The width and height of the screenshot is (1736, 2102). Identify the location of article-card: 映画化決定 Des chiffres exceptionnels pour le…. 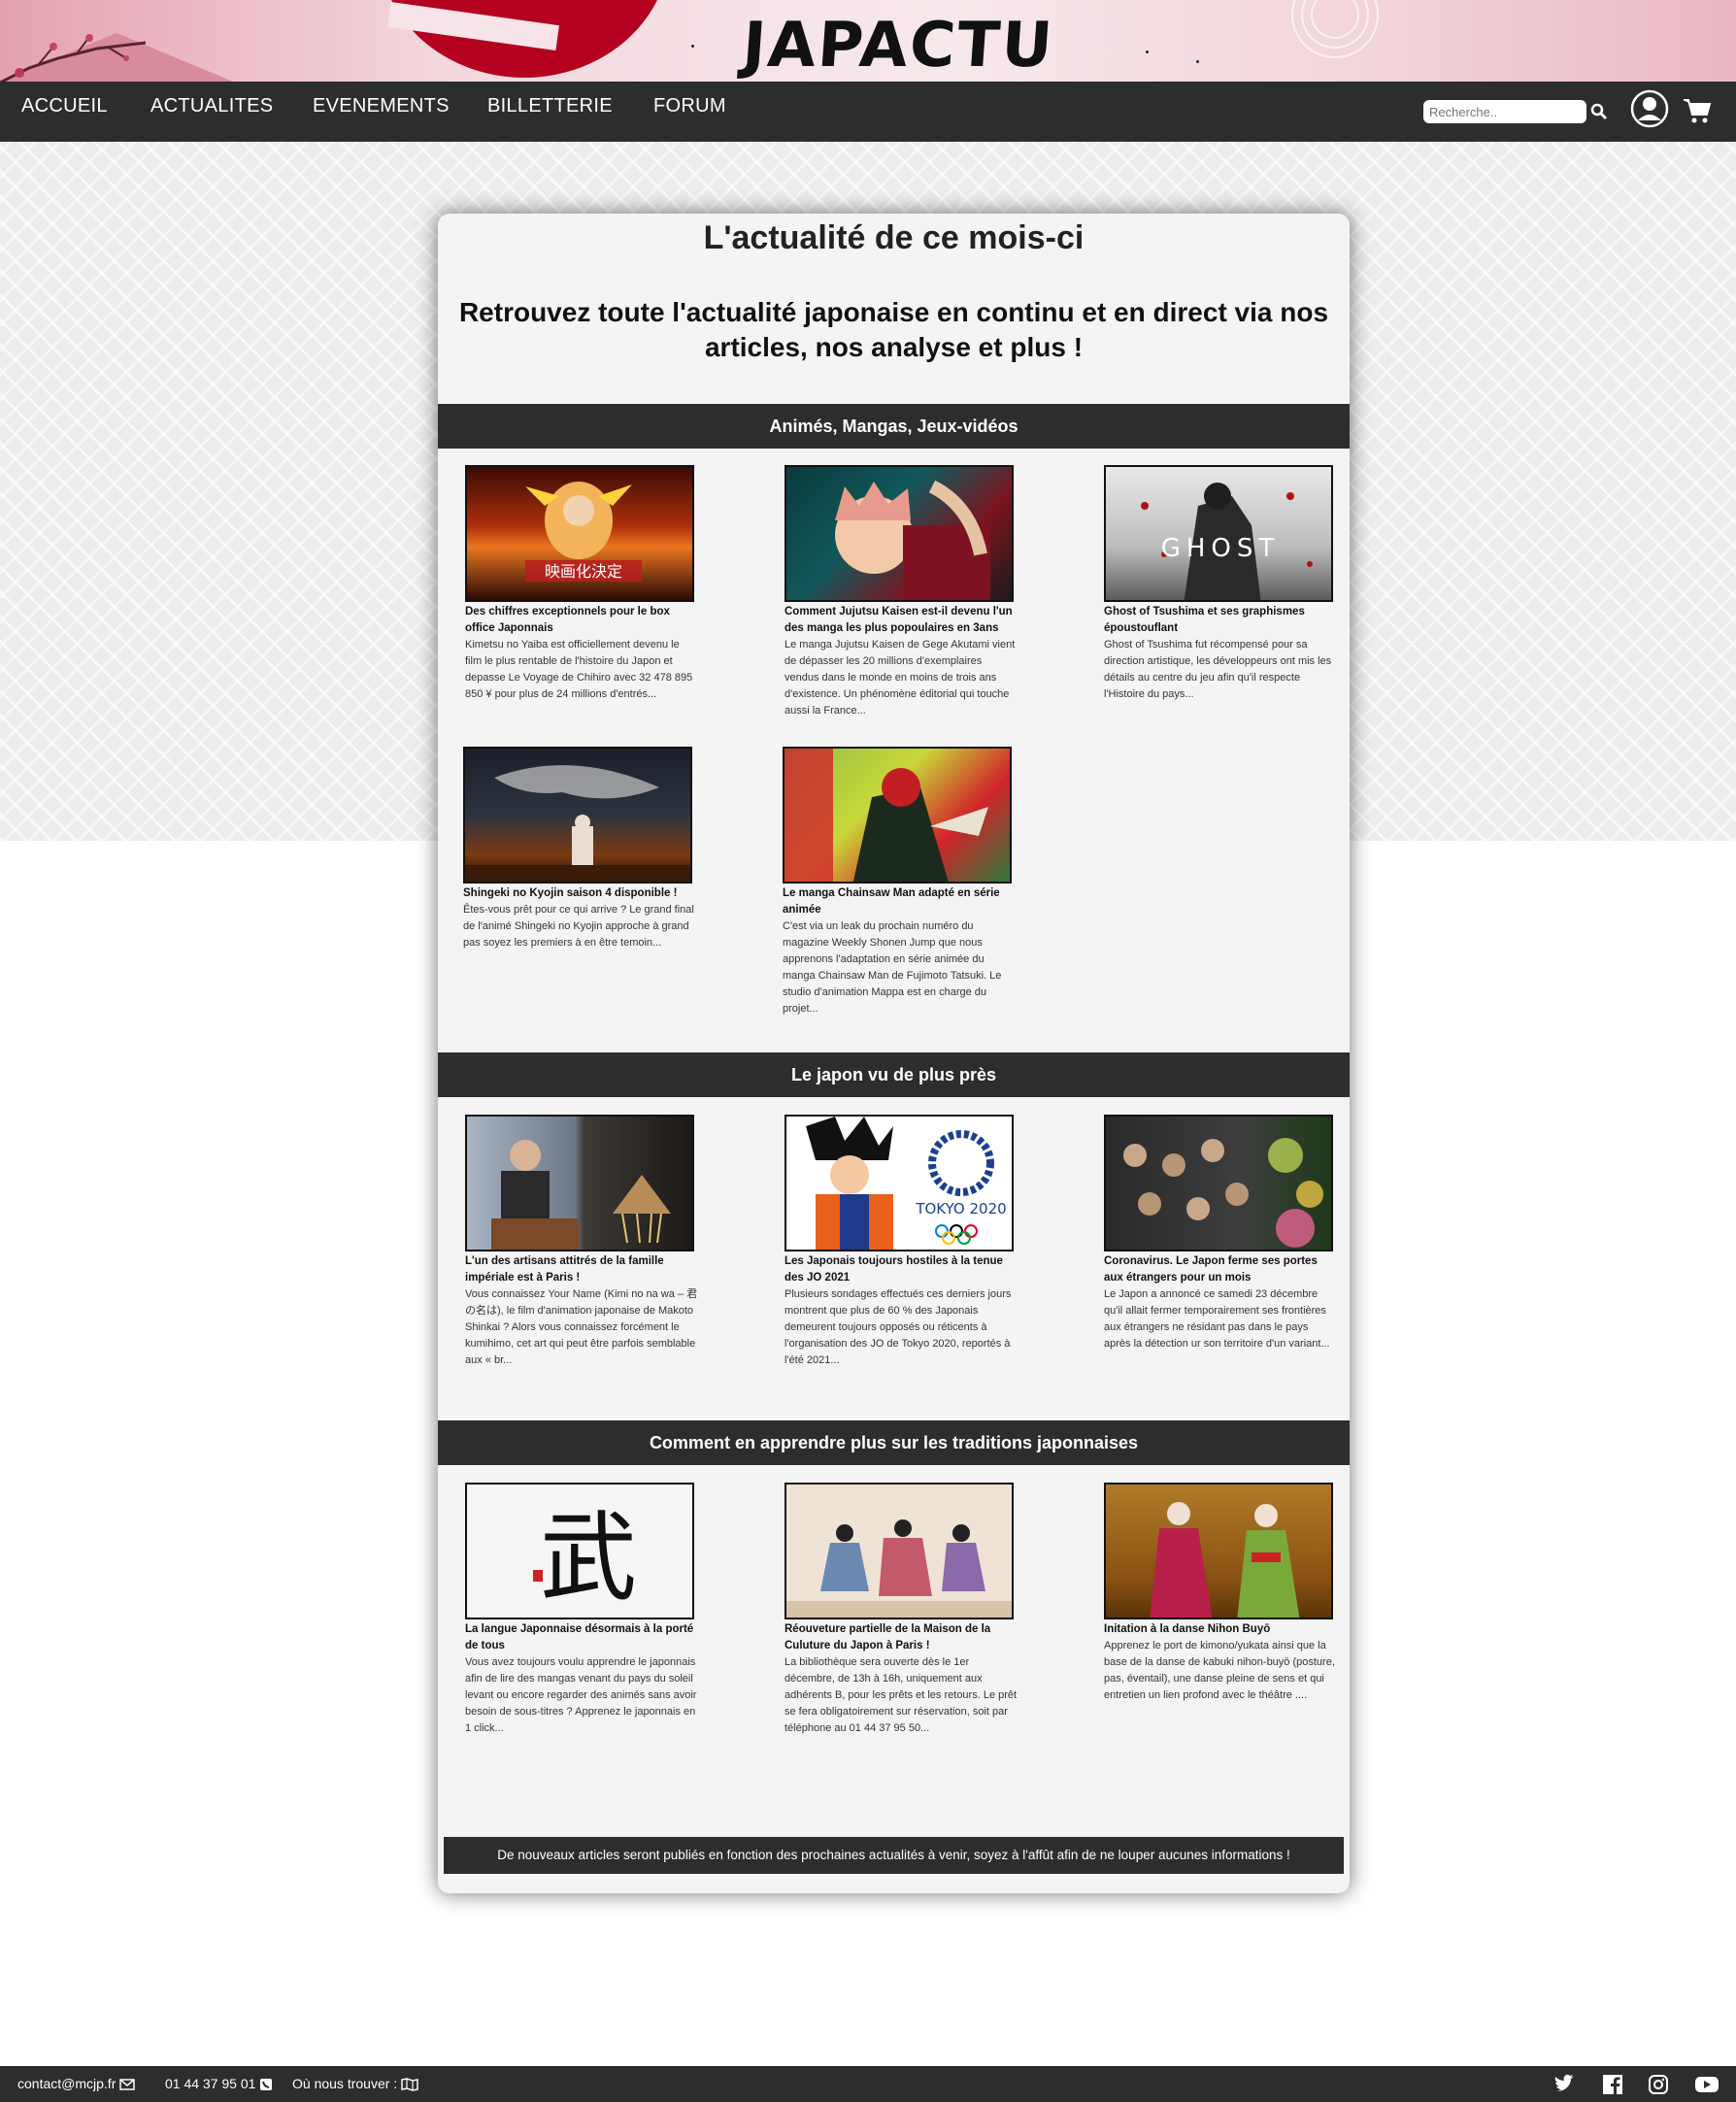
(581, 584).